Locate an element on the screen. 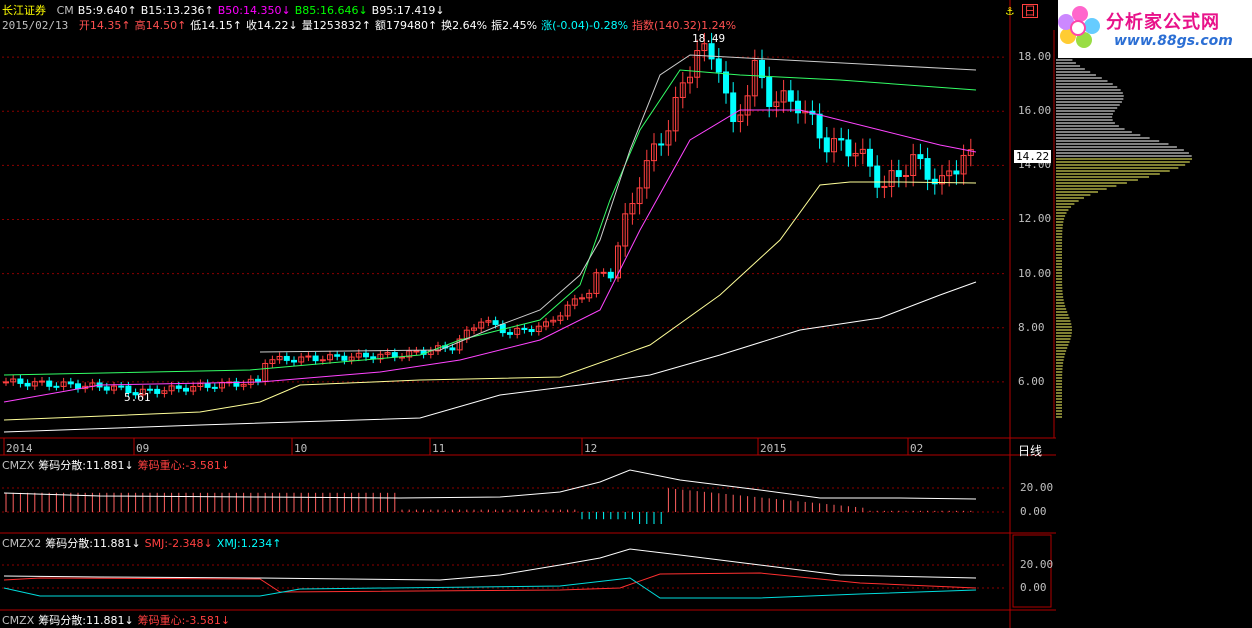  sub3-item-1: 筹码分散:11.881↓ is located at coordinates (86, 620).